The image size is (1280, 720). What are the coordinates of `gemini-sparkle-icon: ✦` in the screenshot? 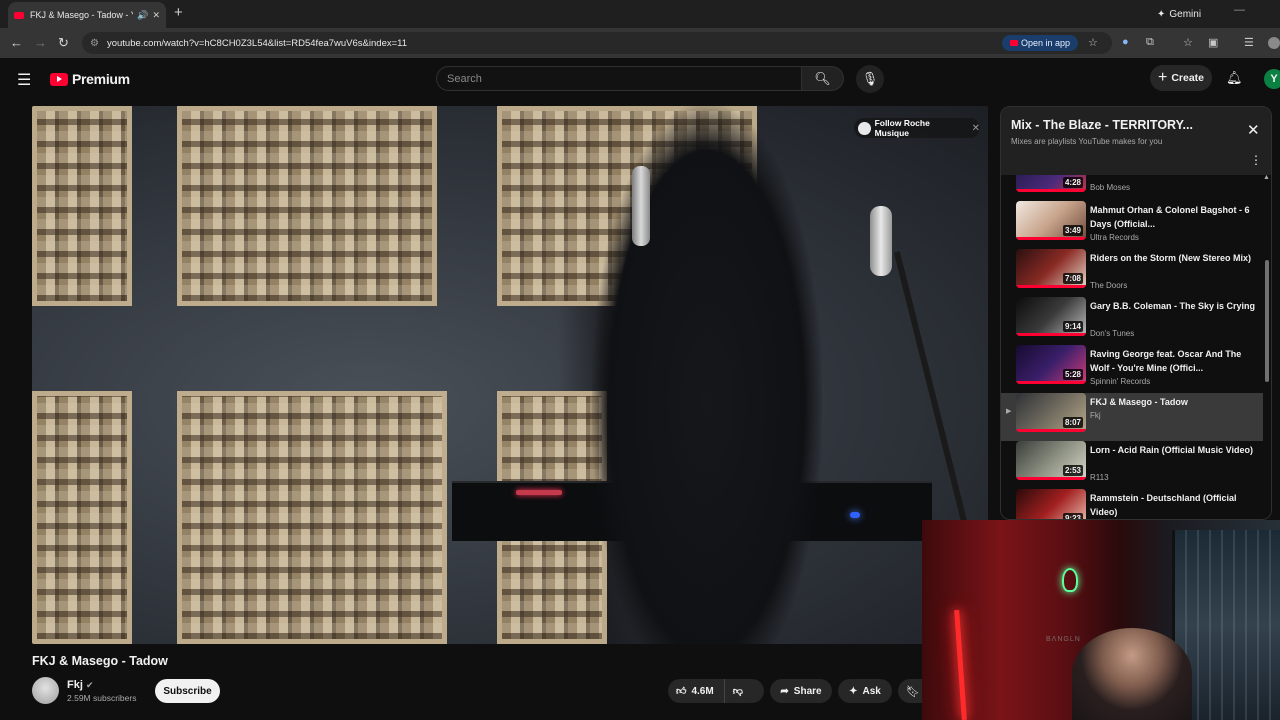 It's located at (1161, 14).